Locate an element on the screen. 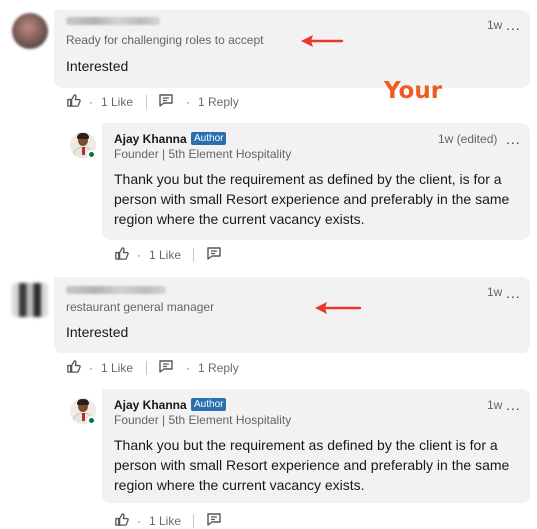 The image size is (537, 529). reply-timestamp: 1w is located at coordinates (494, 405).